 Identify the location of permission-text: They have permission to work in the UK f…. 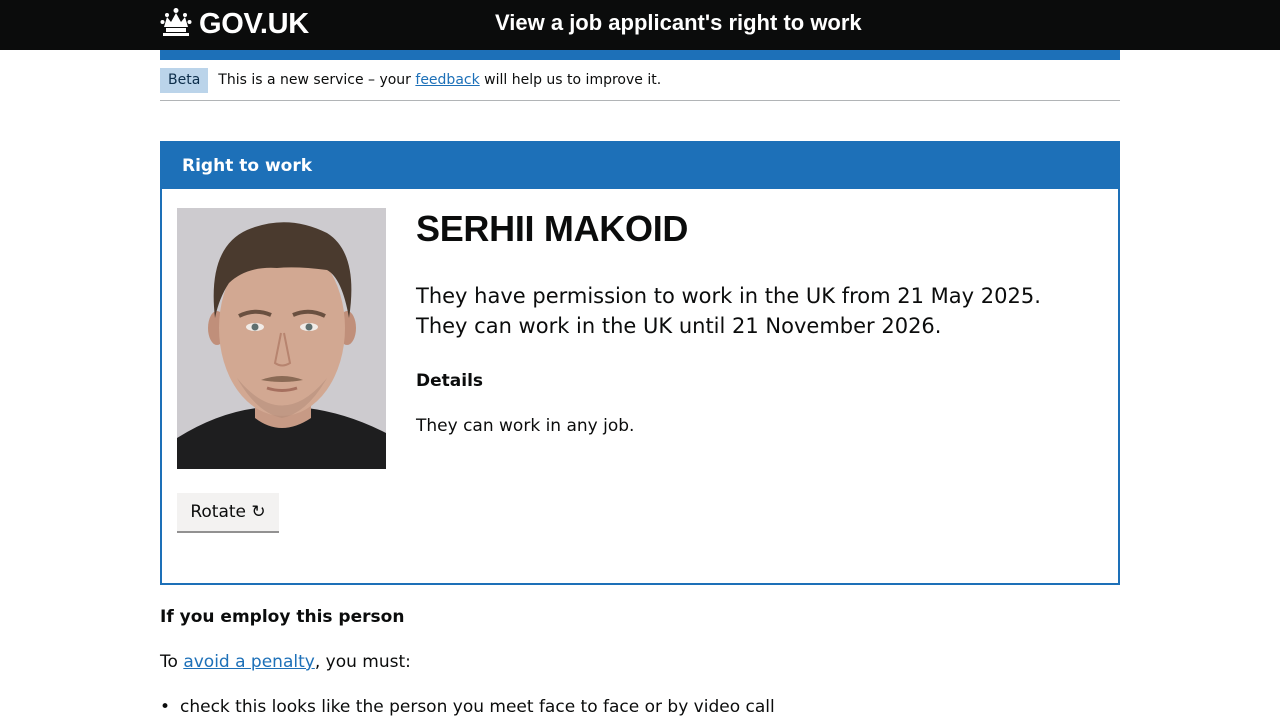
(728, 311).